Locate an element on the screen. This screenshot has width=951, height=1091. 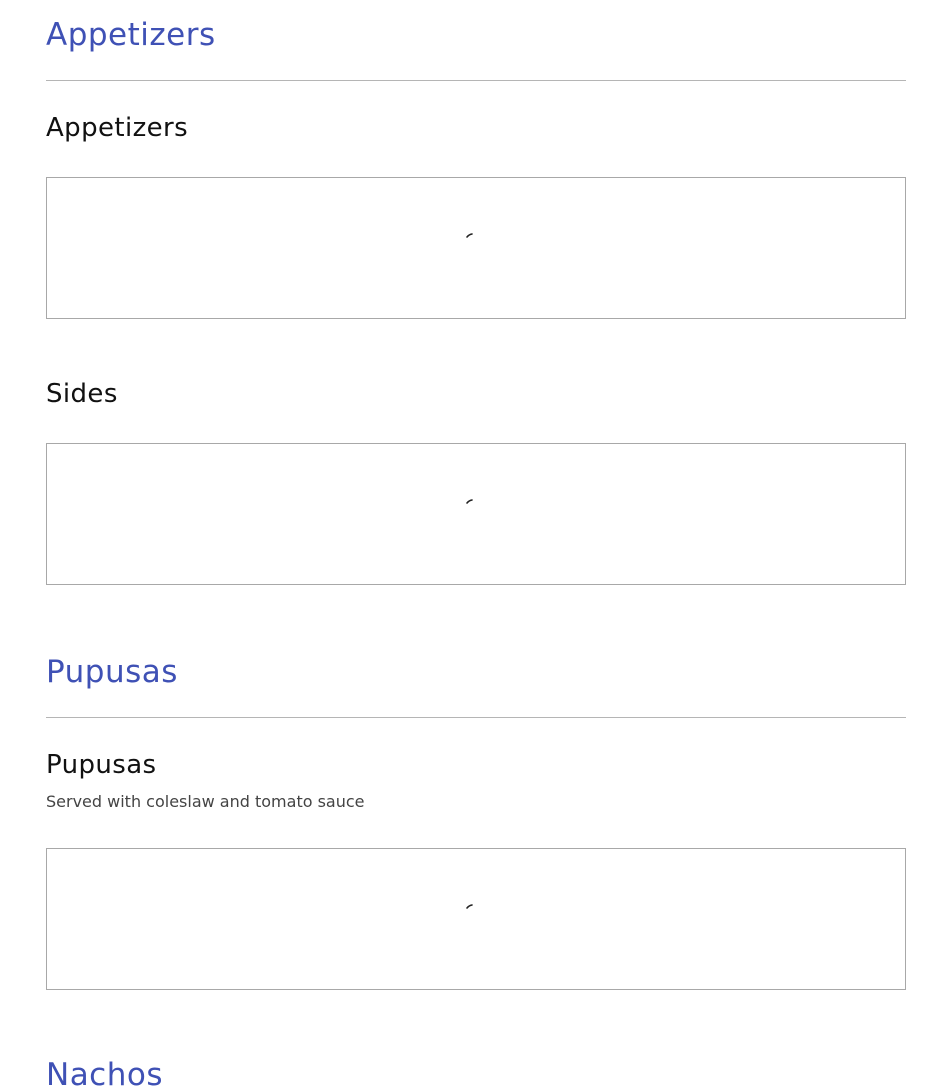
menu-items-container-pupusas is located at coordinates (476, 919).